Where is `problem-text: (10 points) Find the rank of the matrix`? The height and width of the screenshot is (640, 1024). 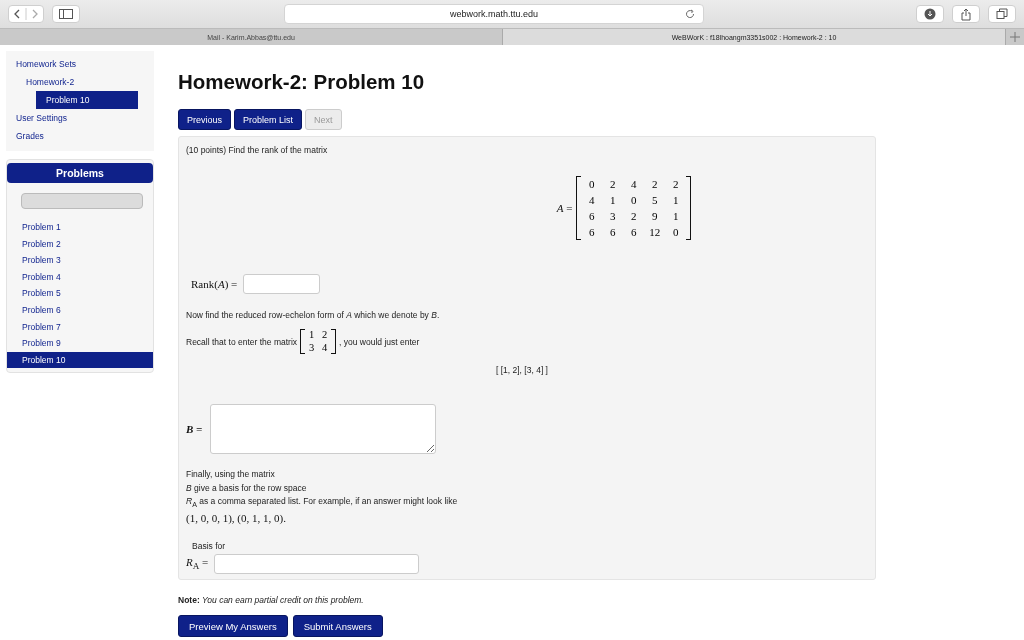
problem-text: (10 points) Find the rank of the matrix is located at coordinates (257, 150).